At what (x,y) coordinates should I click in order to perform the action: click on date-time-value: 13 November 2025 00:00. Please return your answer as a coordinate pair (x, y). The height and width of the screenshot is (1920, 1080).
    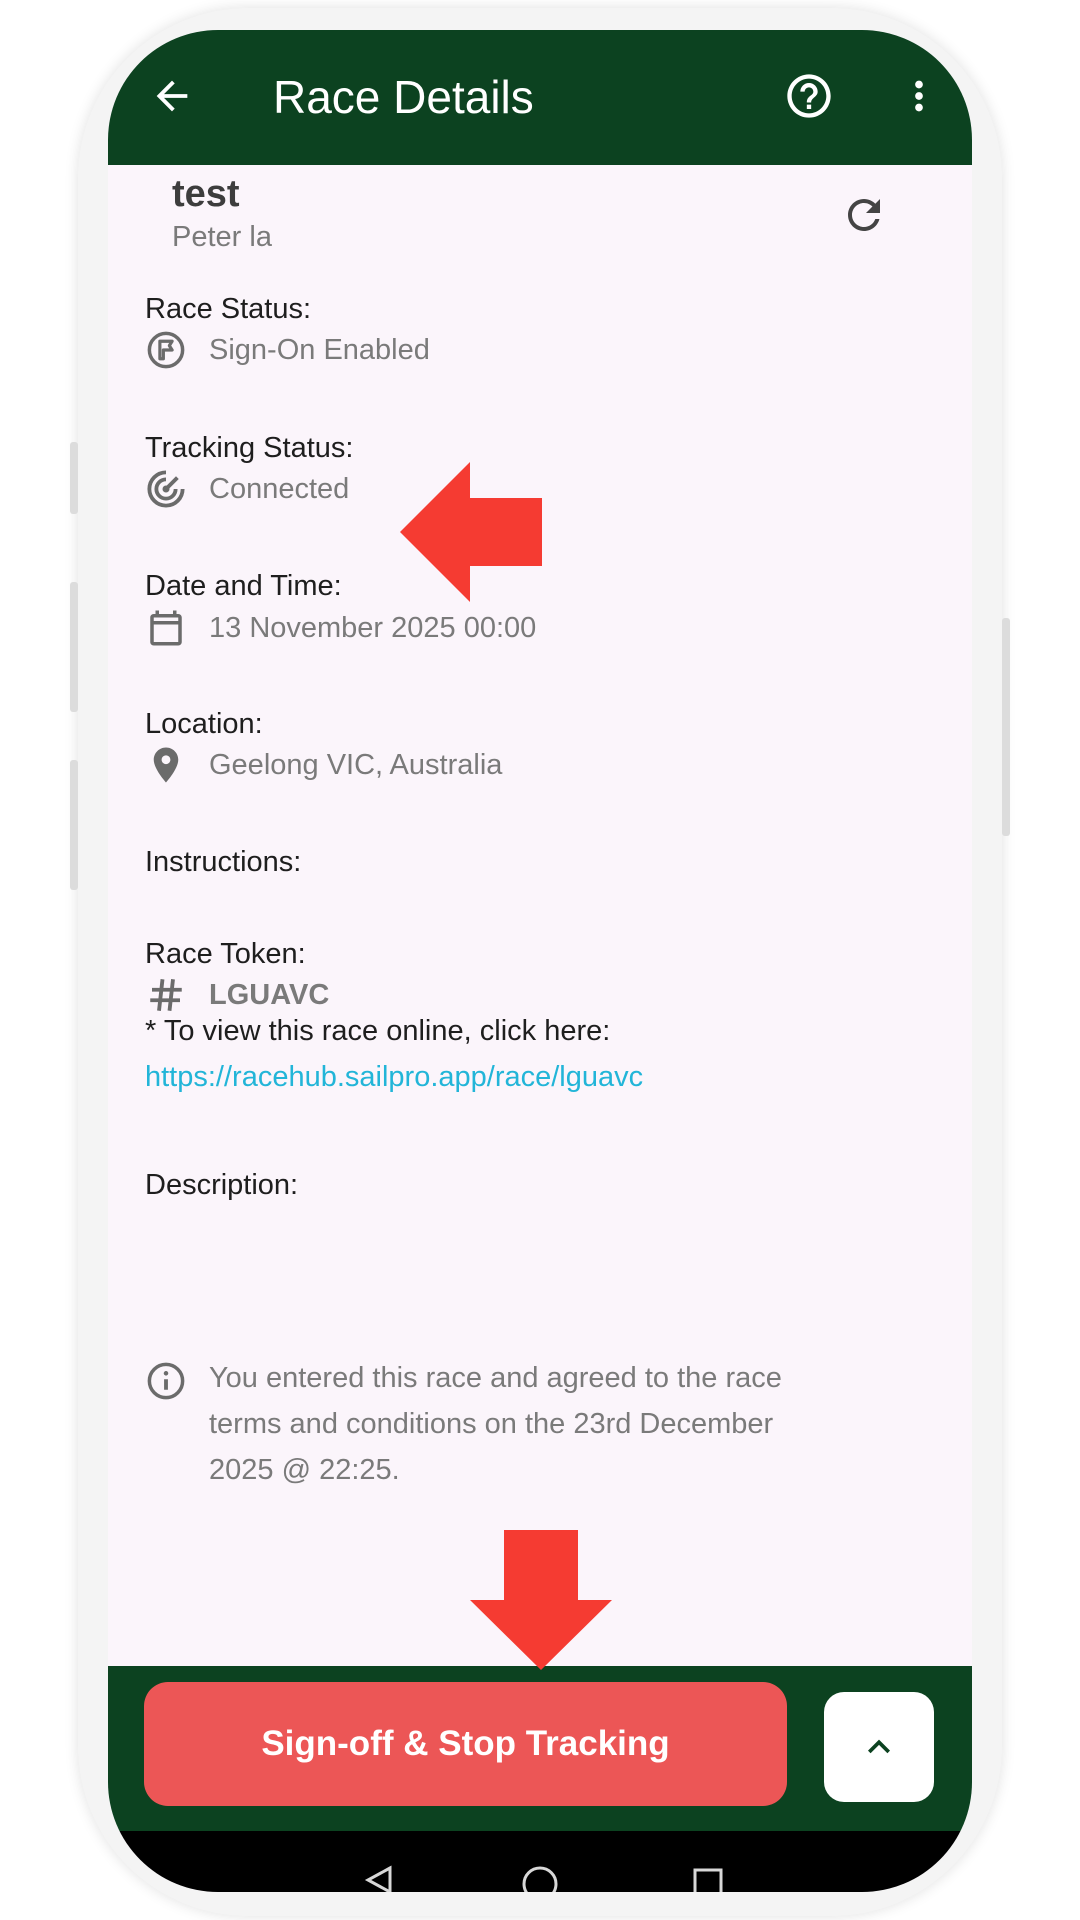
    Looking at the image, I should click on (373, 627).